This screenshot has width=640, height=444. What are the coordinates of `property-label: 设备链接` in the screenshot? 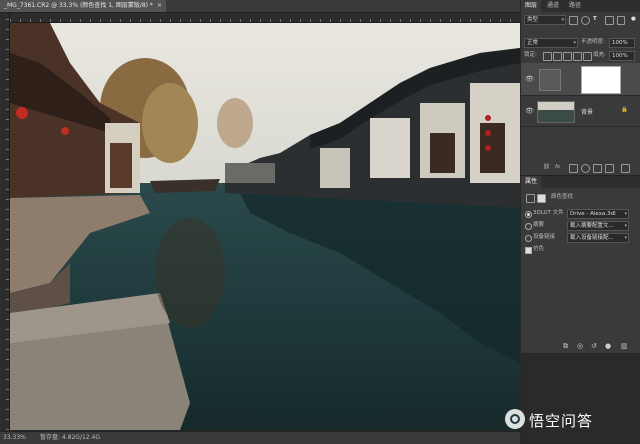 It's located at (544, 237).